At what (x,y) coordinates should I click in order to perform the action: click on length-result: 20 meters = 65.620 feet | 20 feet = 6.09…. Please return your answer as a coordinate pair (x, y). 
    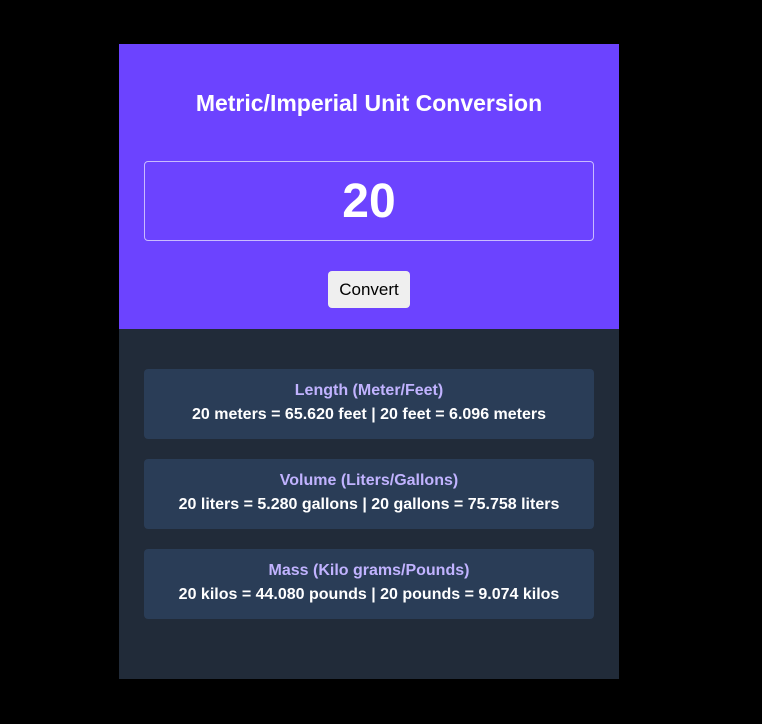
    Looking at the image, I should click on (369, 414).